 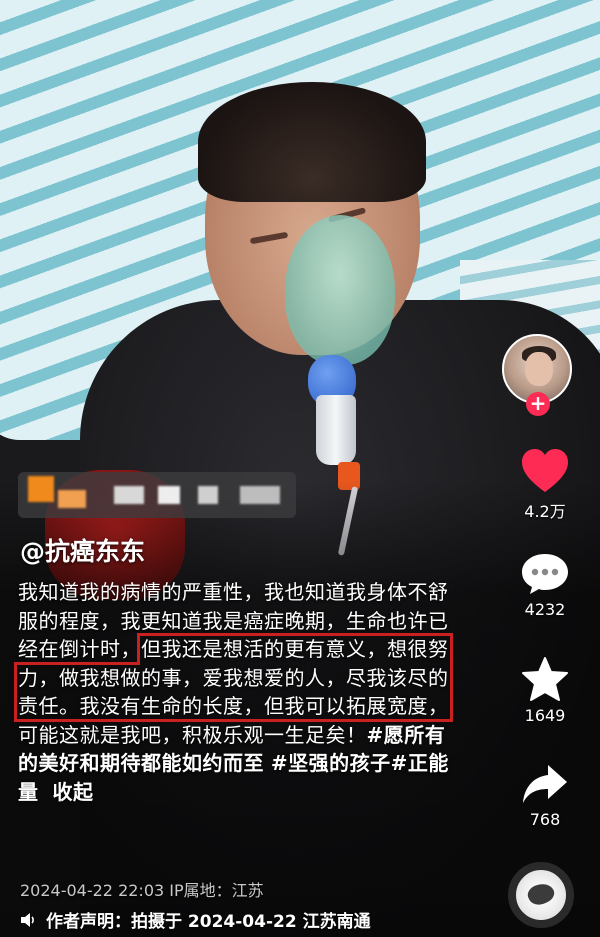 I want to click on share-button: 768, so click(x=545, y=795).